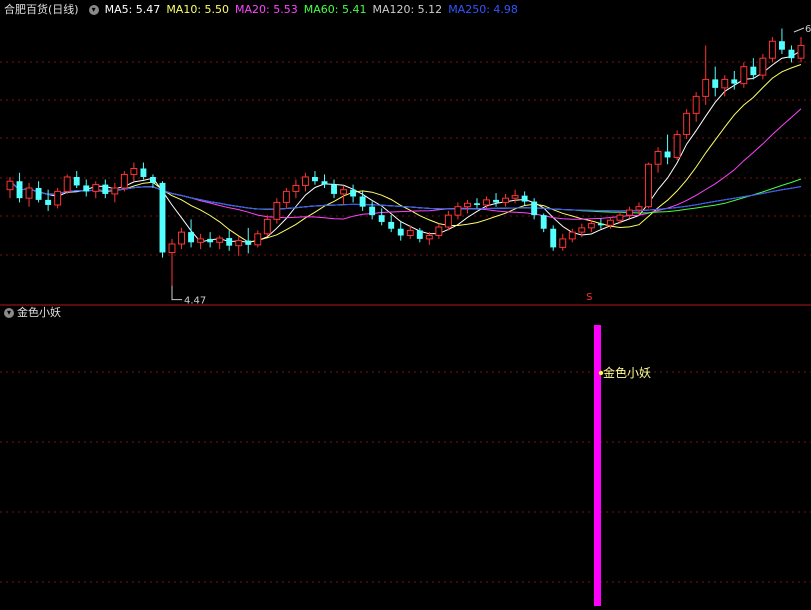 The width and height of the screenshot is (811, 610). What do you see at coordinates (627, 372) in the screenshot?
I see `signal-label: 金色小妖` at bounding box center [627, 372].